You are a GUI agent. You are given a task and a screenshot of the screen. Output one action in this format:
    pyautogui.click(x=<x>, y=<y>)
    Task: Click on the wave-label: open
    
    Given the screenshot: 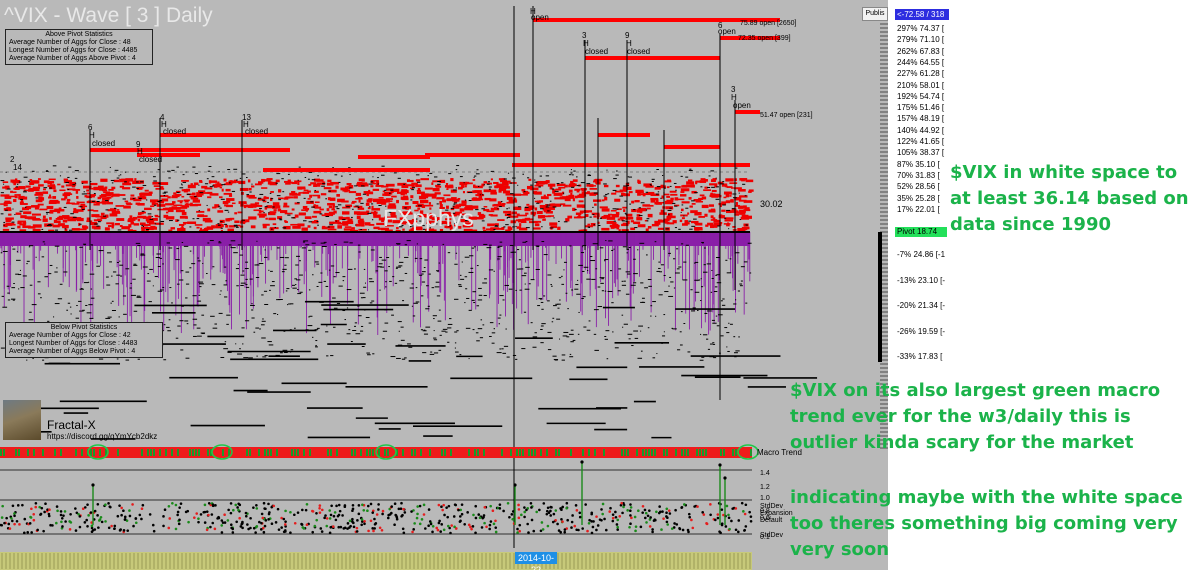 What is the action you would take?
    pyautogui.click(x=742, y=105)
    